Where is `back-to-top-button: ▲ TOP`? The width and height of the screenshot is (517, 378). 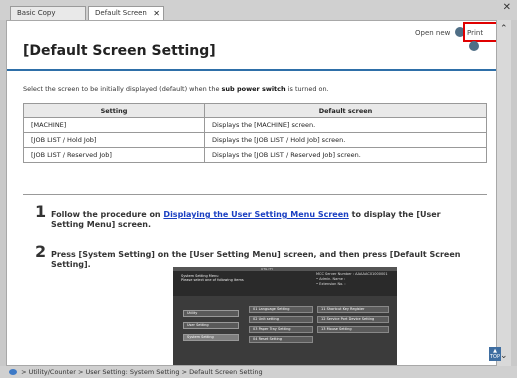
back-to-top-button: ▲ TOP is located at coordinates (495, 354).